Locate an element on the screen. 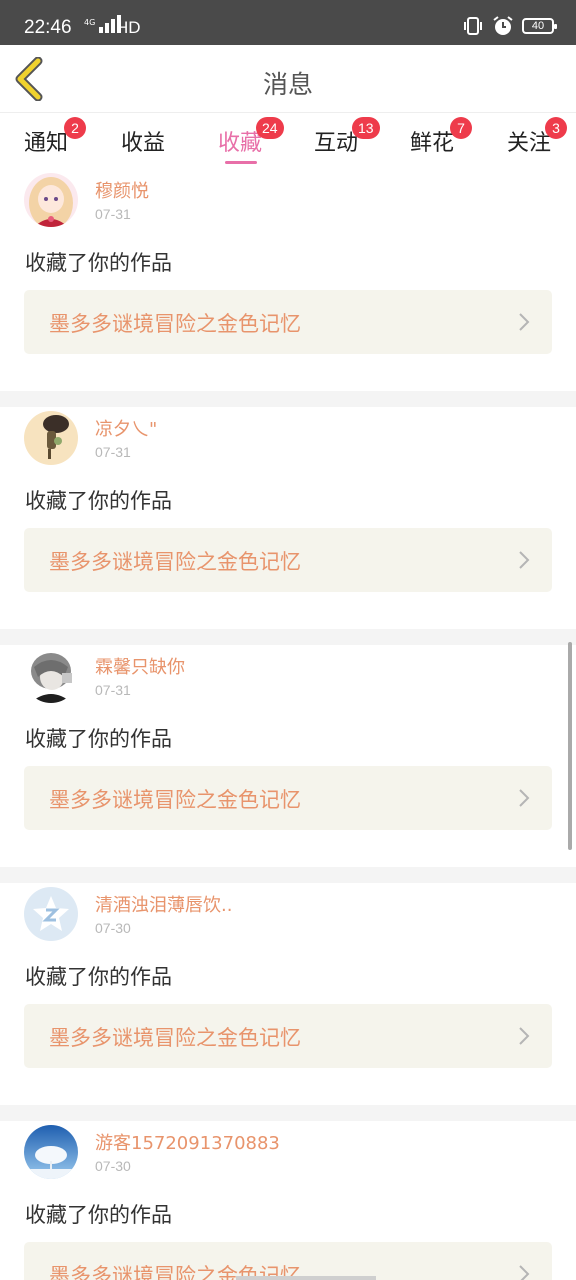 The image size is (576, 1280). tab-label: 收藏 is located at coordinates (240, 143).